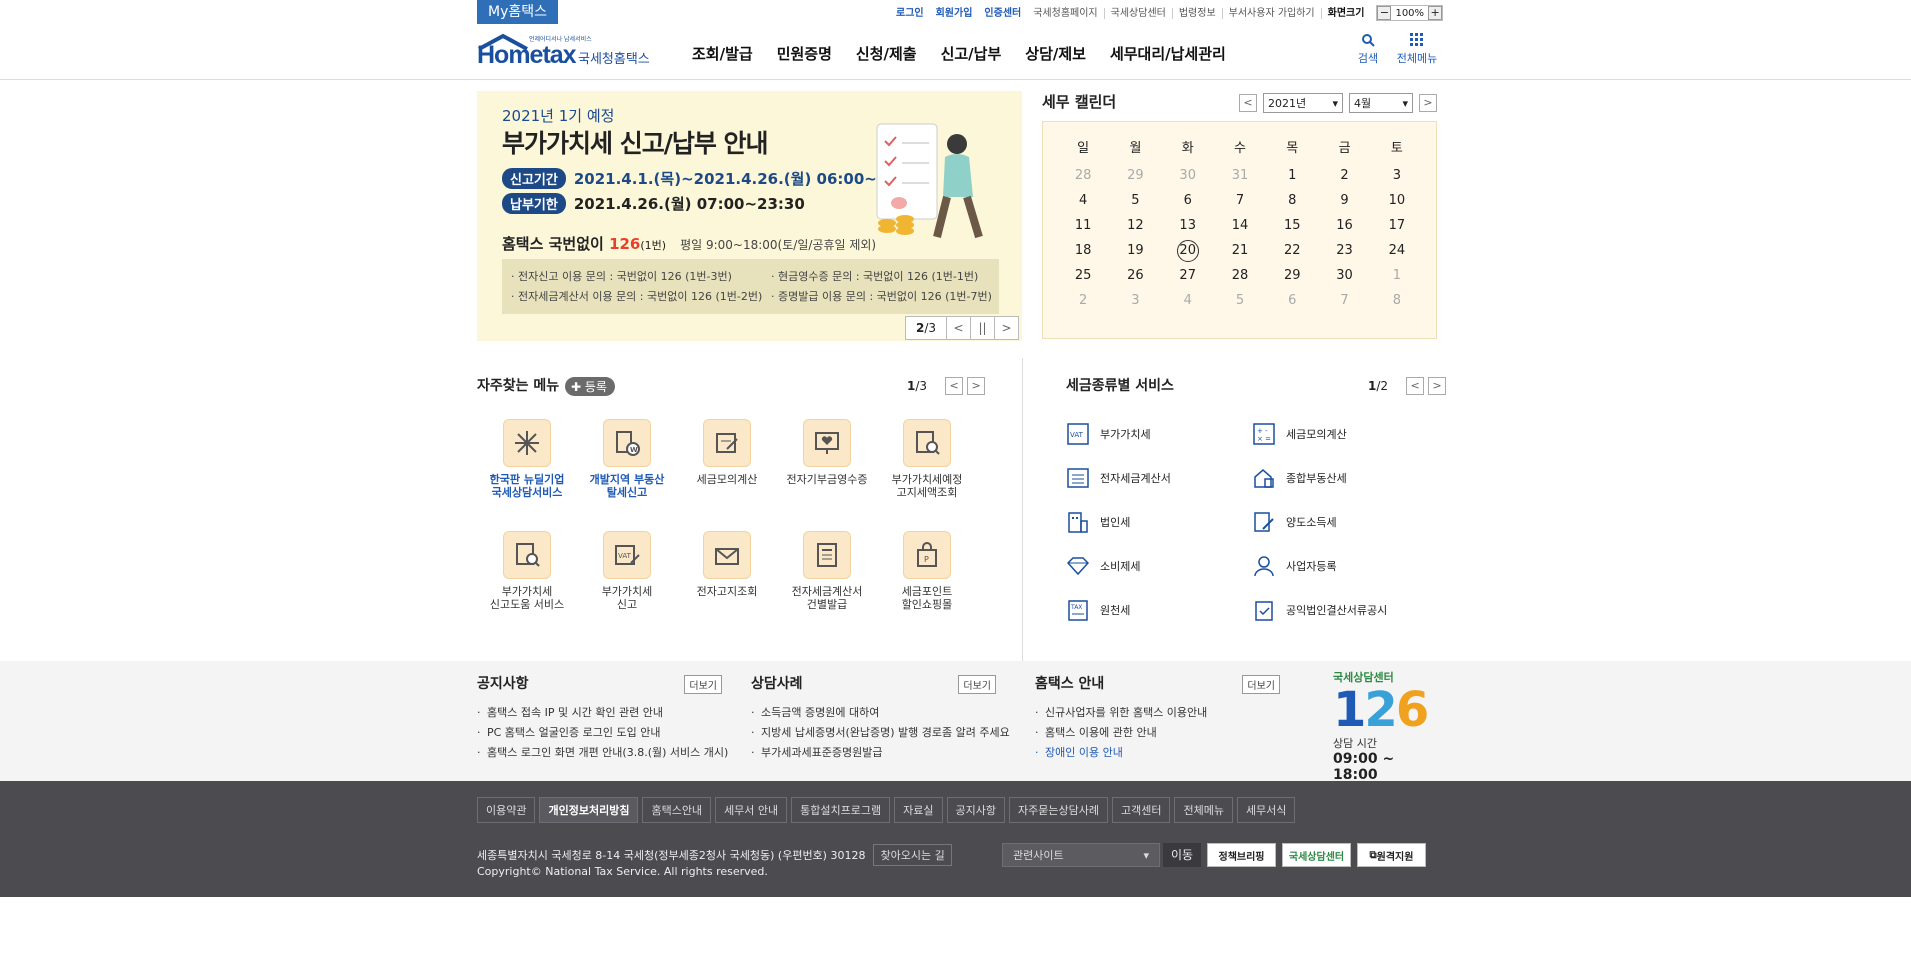 The height and width of the screenshot is (965, 1911). I want to click on footer-install-link: 통합설치프로그램, so click(841, 810).